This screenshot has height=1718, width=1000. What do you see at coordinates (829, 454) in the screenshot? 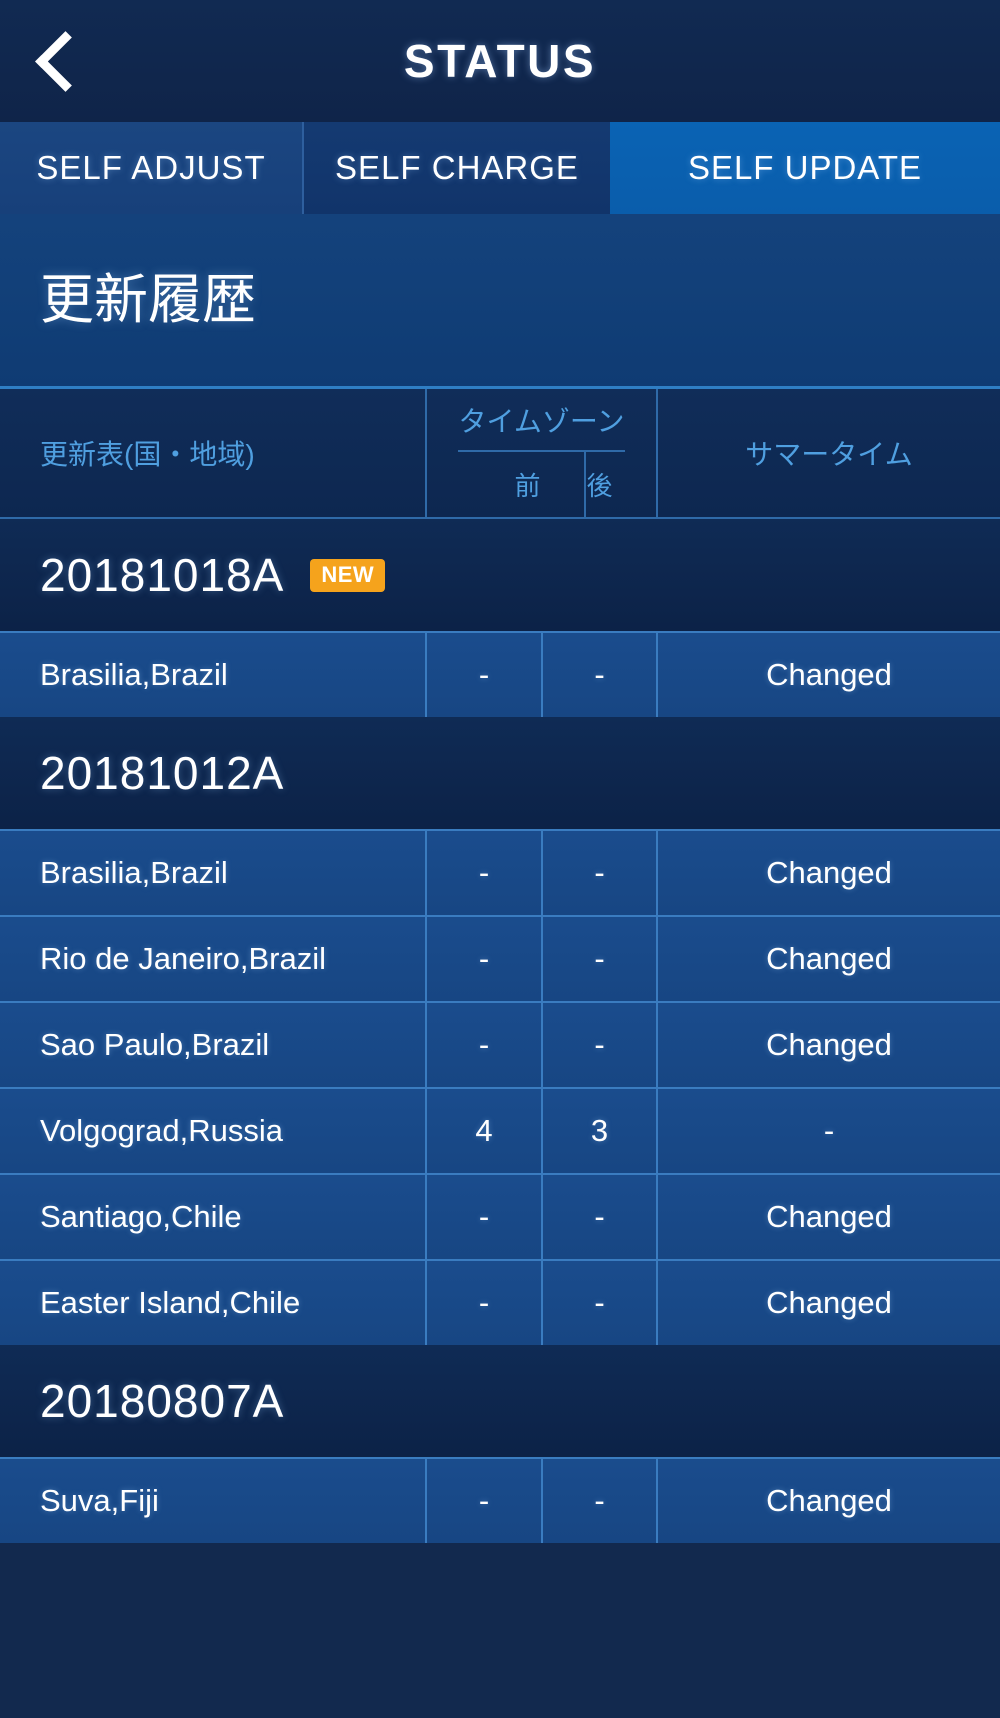
I see `column-header-dst: サマータイム` at bounding box center [829, 454].